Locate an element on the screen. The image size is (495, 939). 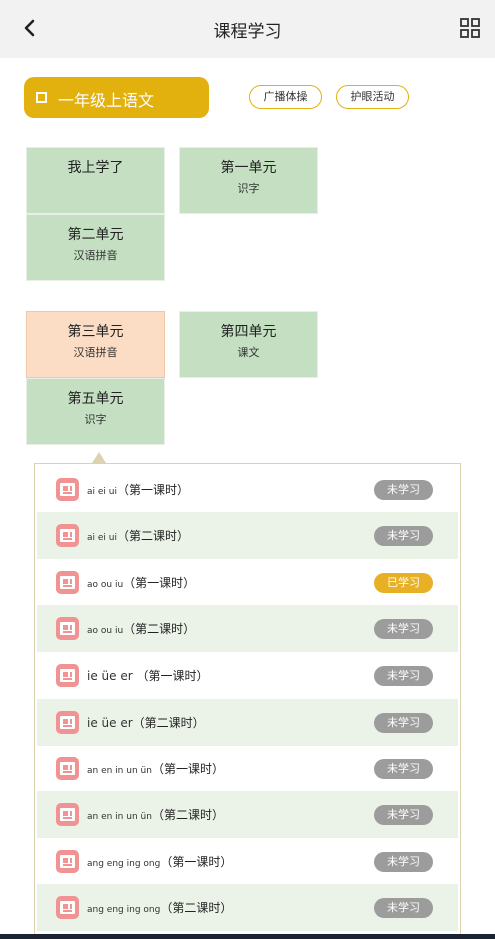
unit-name: 我上学了 is located at coordinates (95, 168).